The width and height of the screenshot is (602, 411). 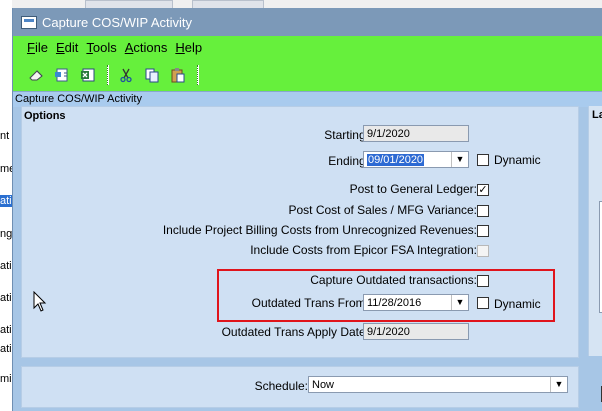 What do you see at coordinates (37, 47) in the screenshot?
I see `menu-file: File` at bounding box center [37, 47].